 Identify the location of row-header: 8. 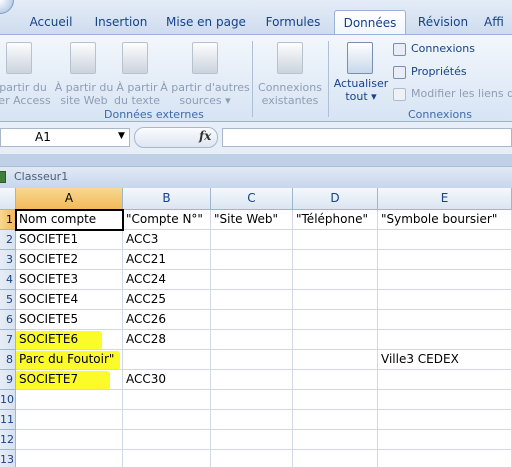
(8, 360).